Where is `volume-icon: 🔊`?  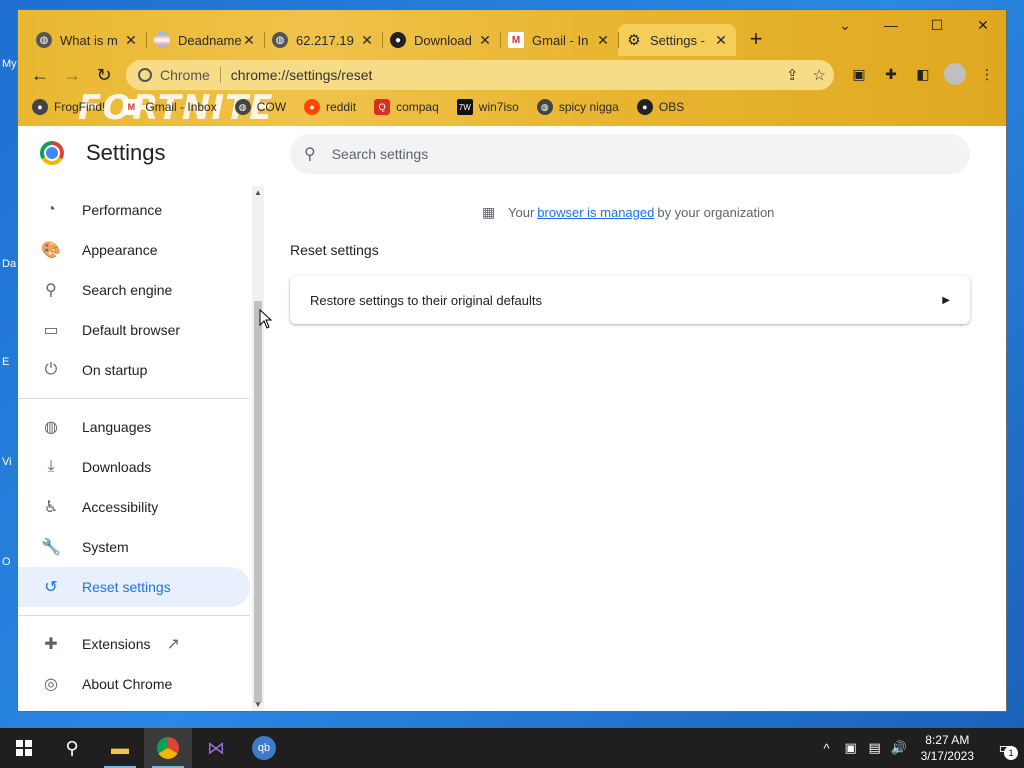
volume-icon: 🔊 is located at coordinates (899, 748).